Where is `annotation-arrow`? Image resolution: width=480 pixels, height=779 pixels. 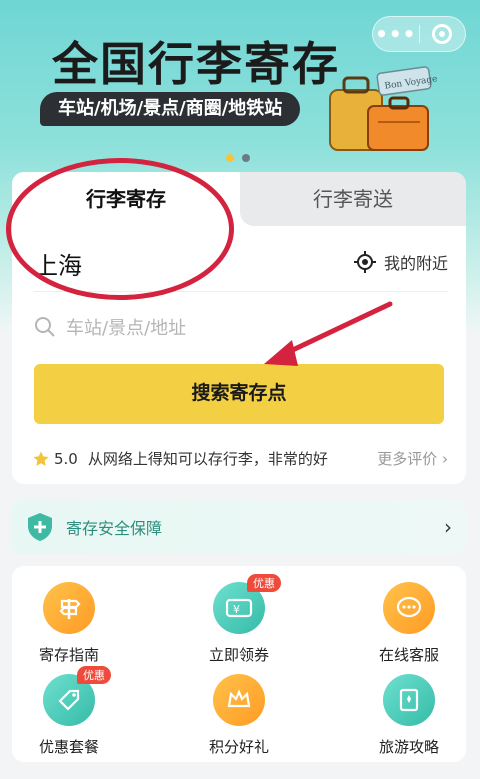
annotation-arrow is located at coordinates (328, 333).